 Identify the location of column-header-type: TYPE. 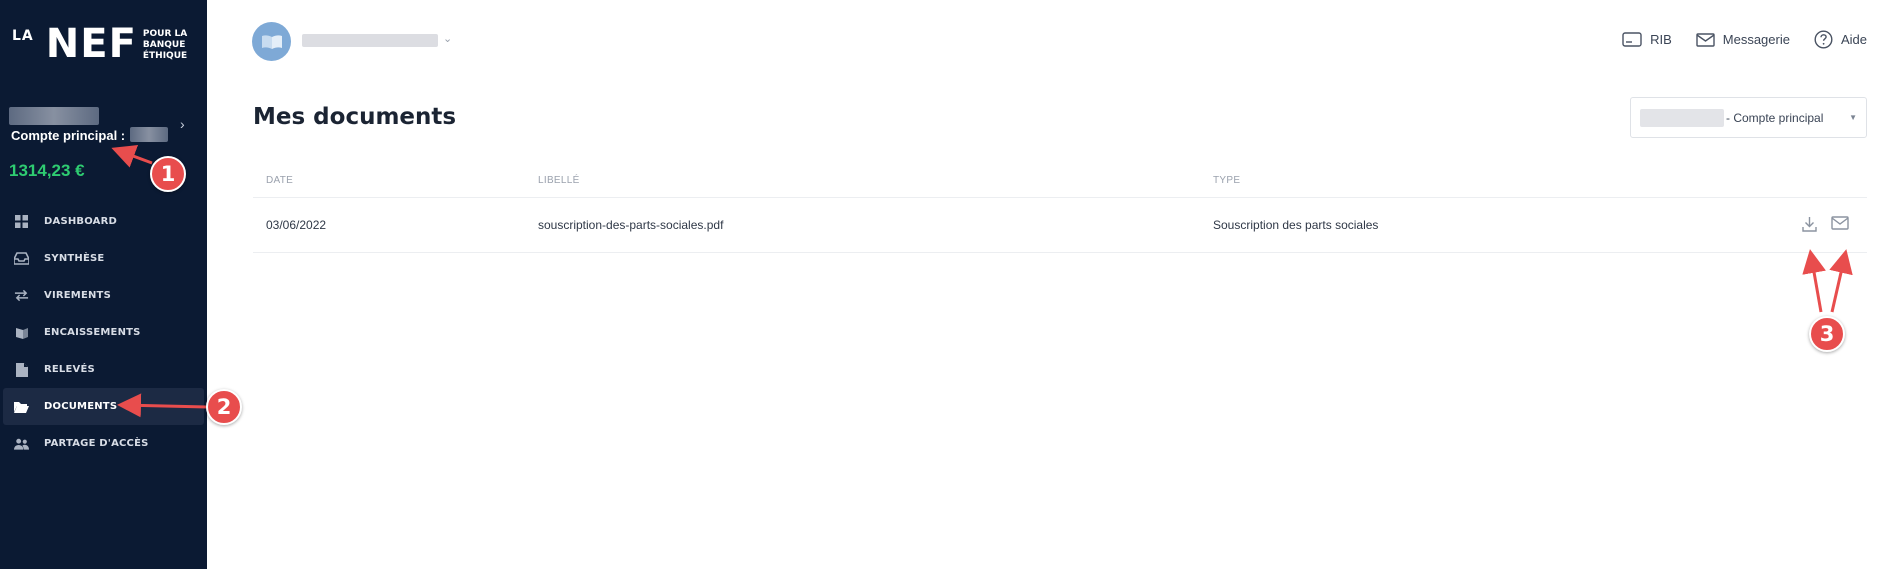
(1226, 180).